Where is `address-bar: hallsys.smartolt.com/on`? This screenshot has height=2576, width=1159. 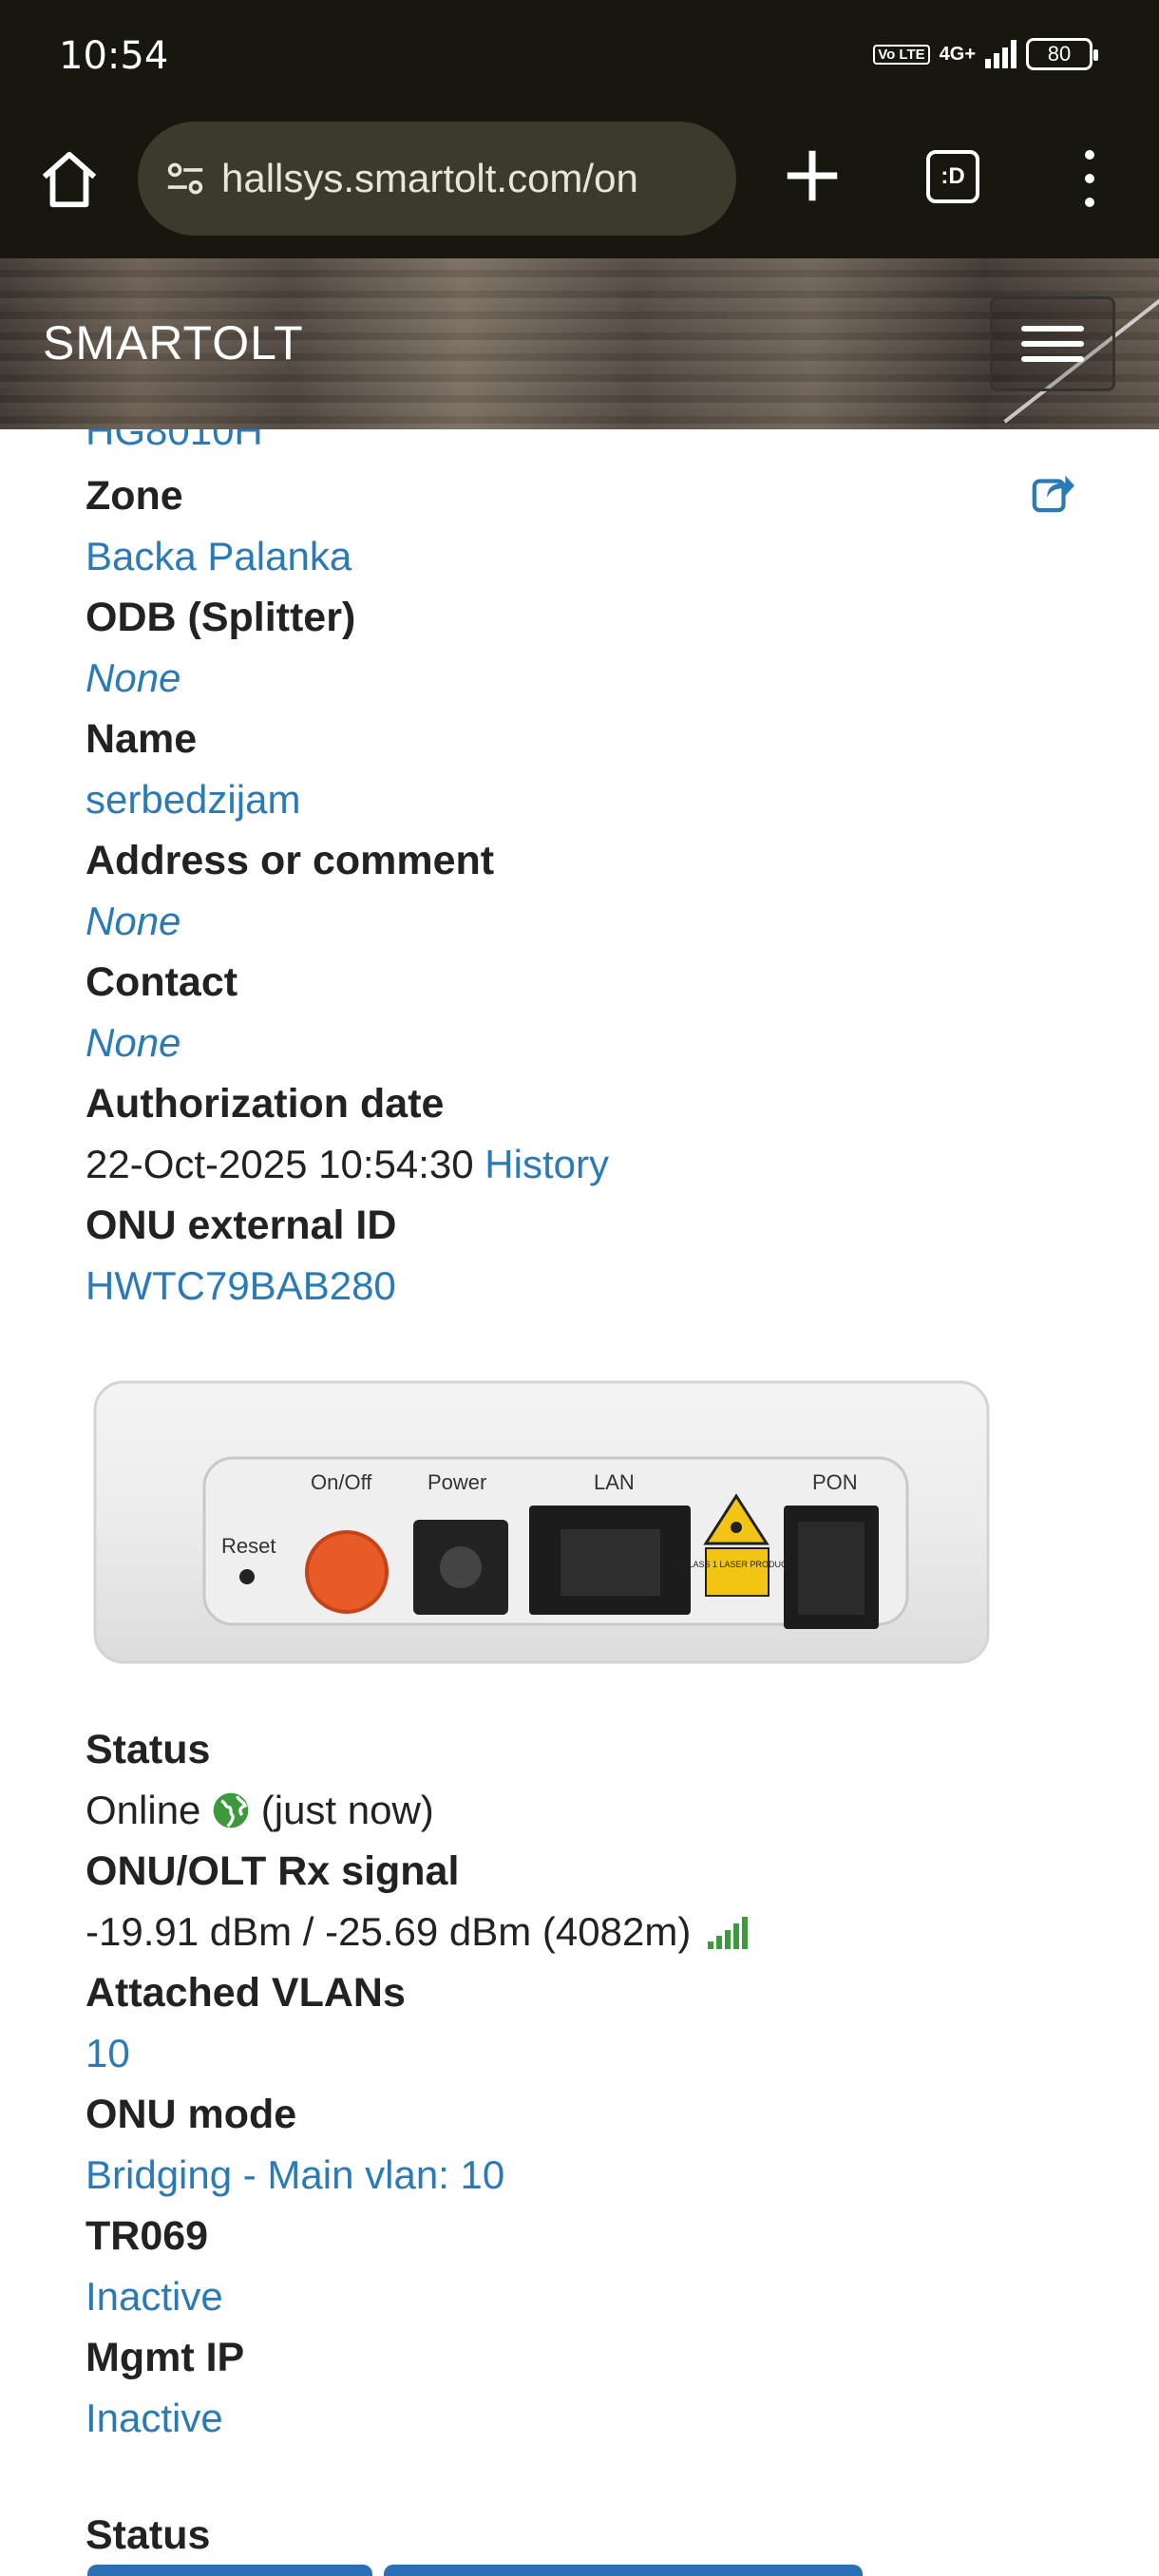
address-bar: hallsys.smartolt.com/on is located at coordinates (437, 179).